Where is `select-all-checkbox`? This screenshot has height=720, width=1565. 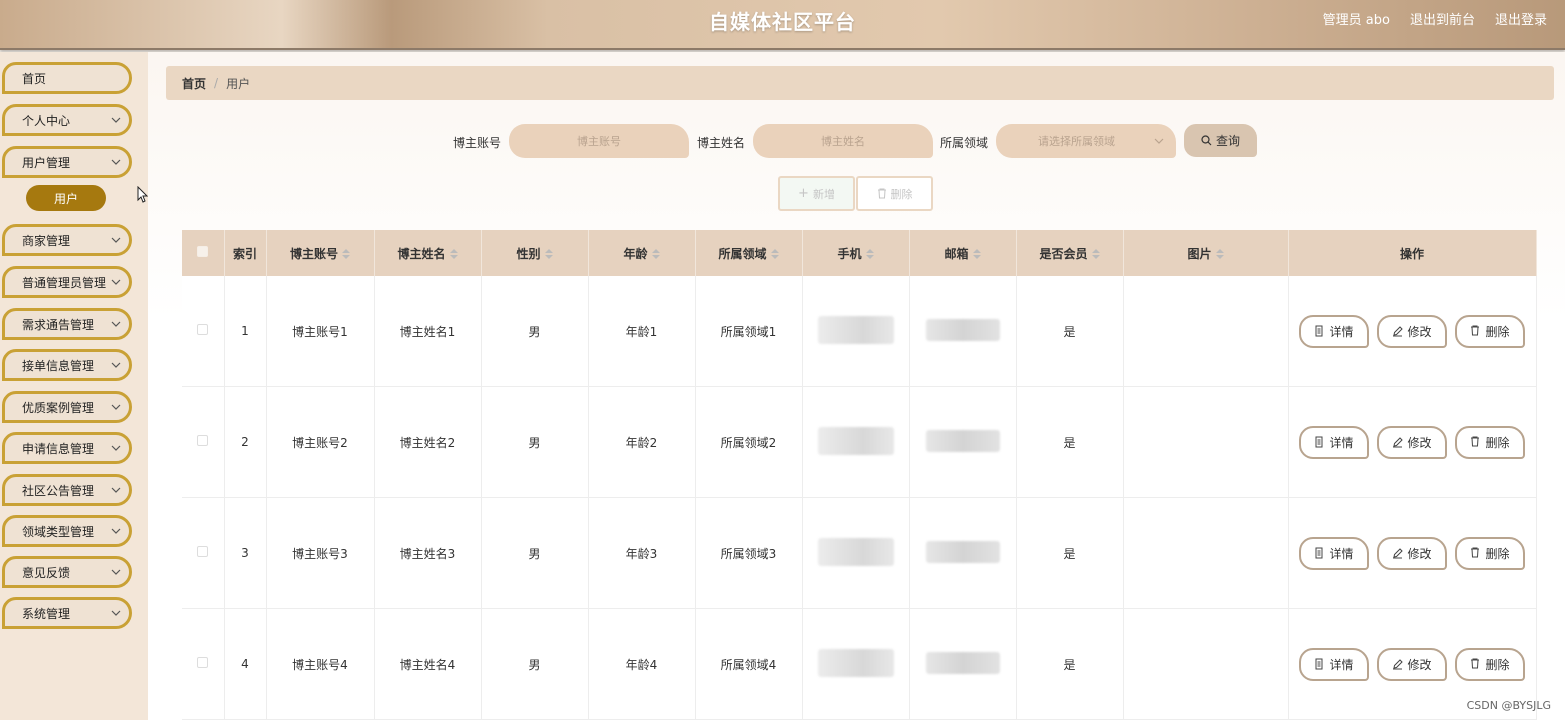
select-all-checkbox is located at coordinates (203, 251).